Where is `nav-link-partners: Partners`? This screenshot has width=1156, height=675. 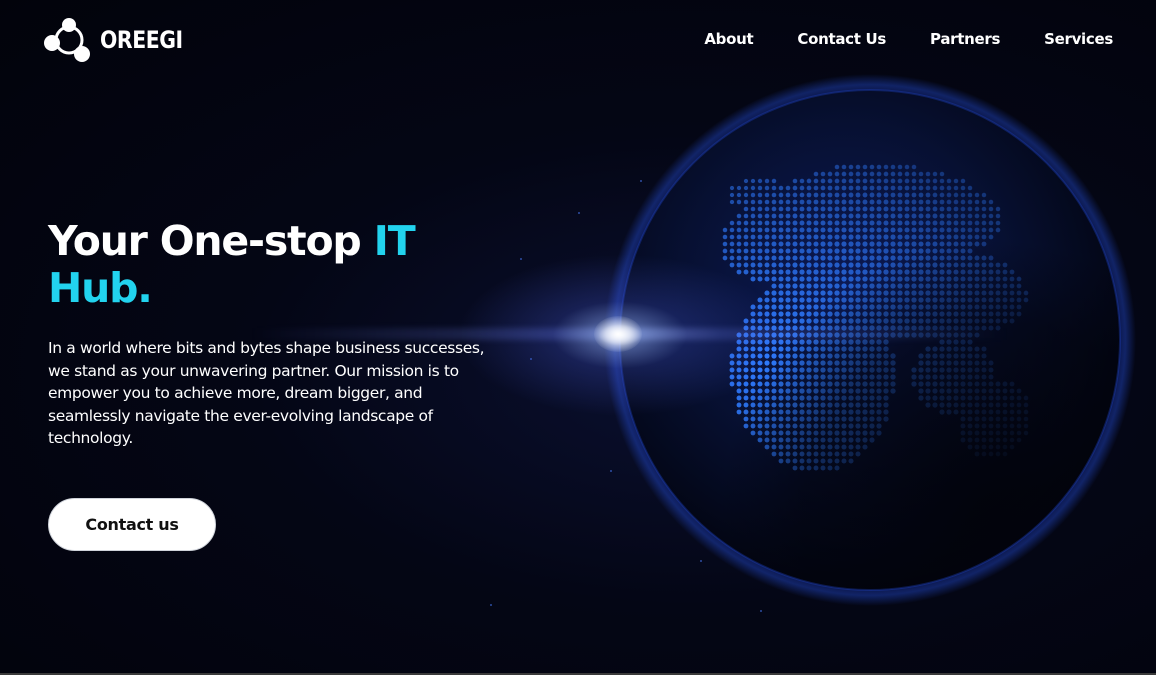
nav-link-partners: Partners is located at coordinates (965, 39).